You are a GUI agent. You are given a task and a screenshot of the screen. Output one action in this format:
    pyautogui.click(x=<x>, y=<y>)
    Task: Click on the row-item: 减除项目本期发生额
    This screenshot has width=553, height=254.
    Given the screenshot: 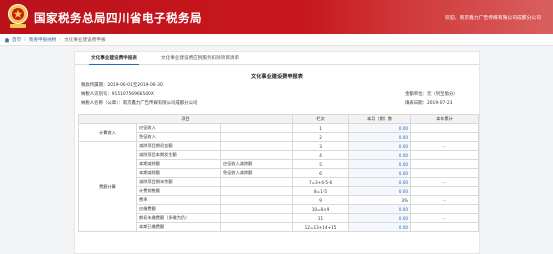 What is the action you would take?
    pyautogui.click(x=178, y=155)
    